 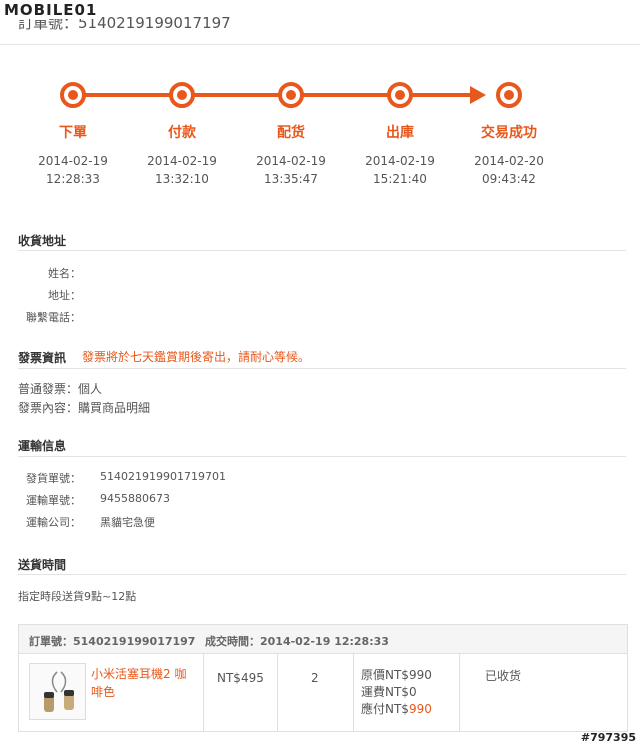 I want to click on step-date: 2014-02-20, so click(x=509, y=161).